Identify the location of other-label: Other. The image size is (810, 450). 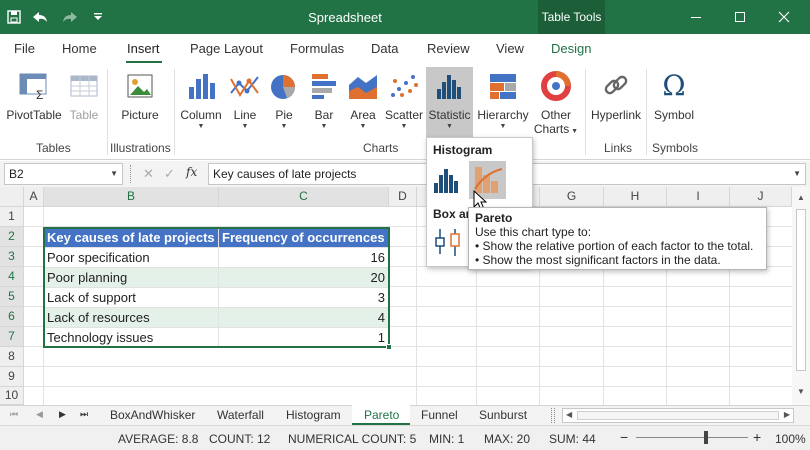
(555, 115).